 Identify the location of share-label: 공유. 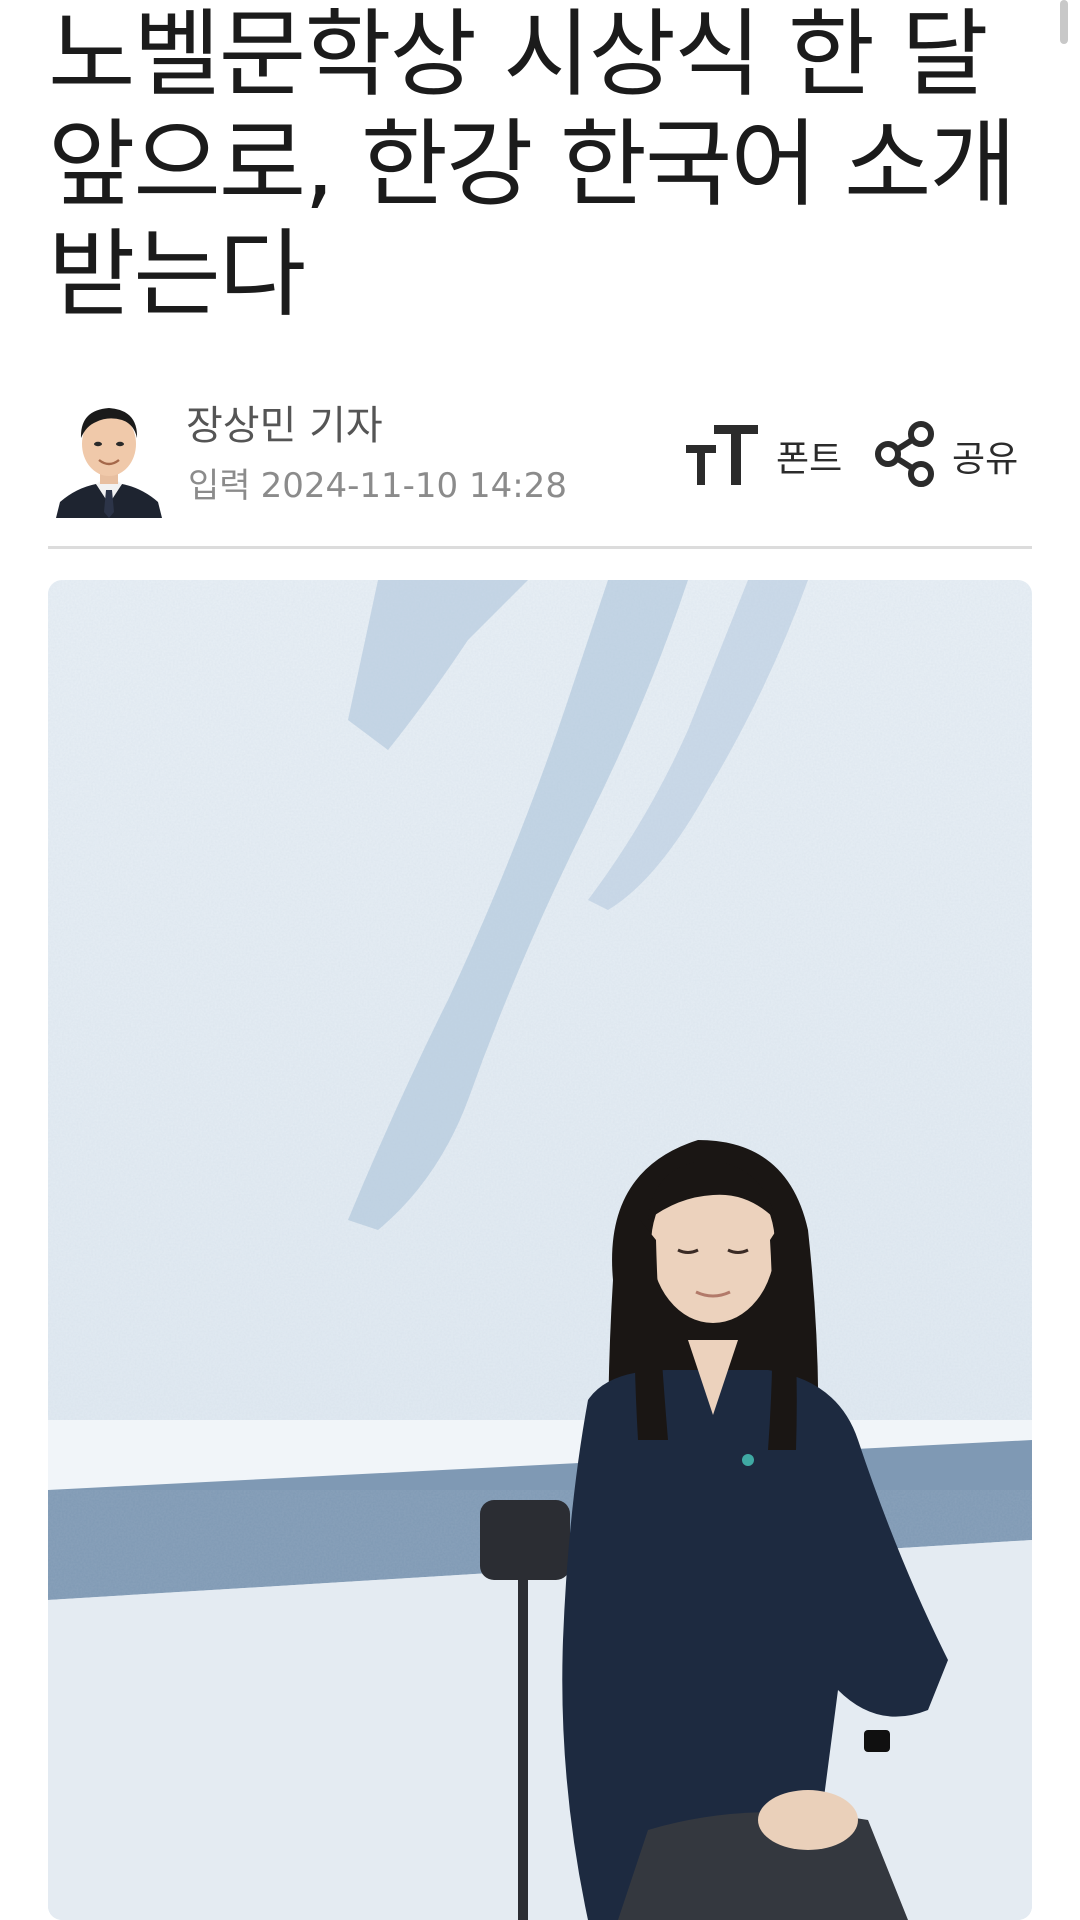
(985, 459).